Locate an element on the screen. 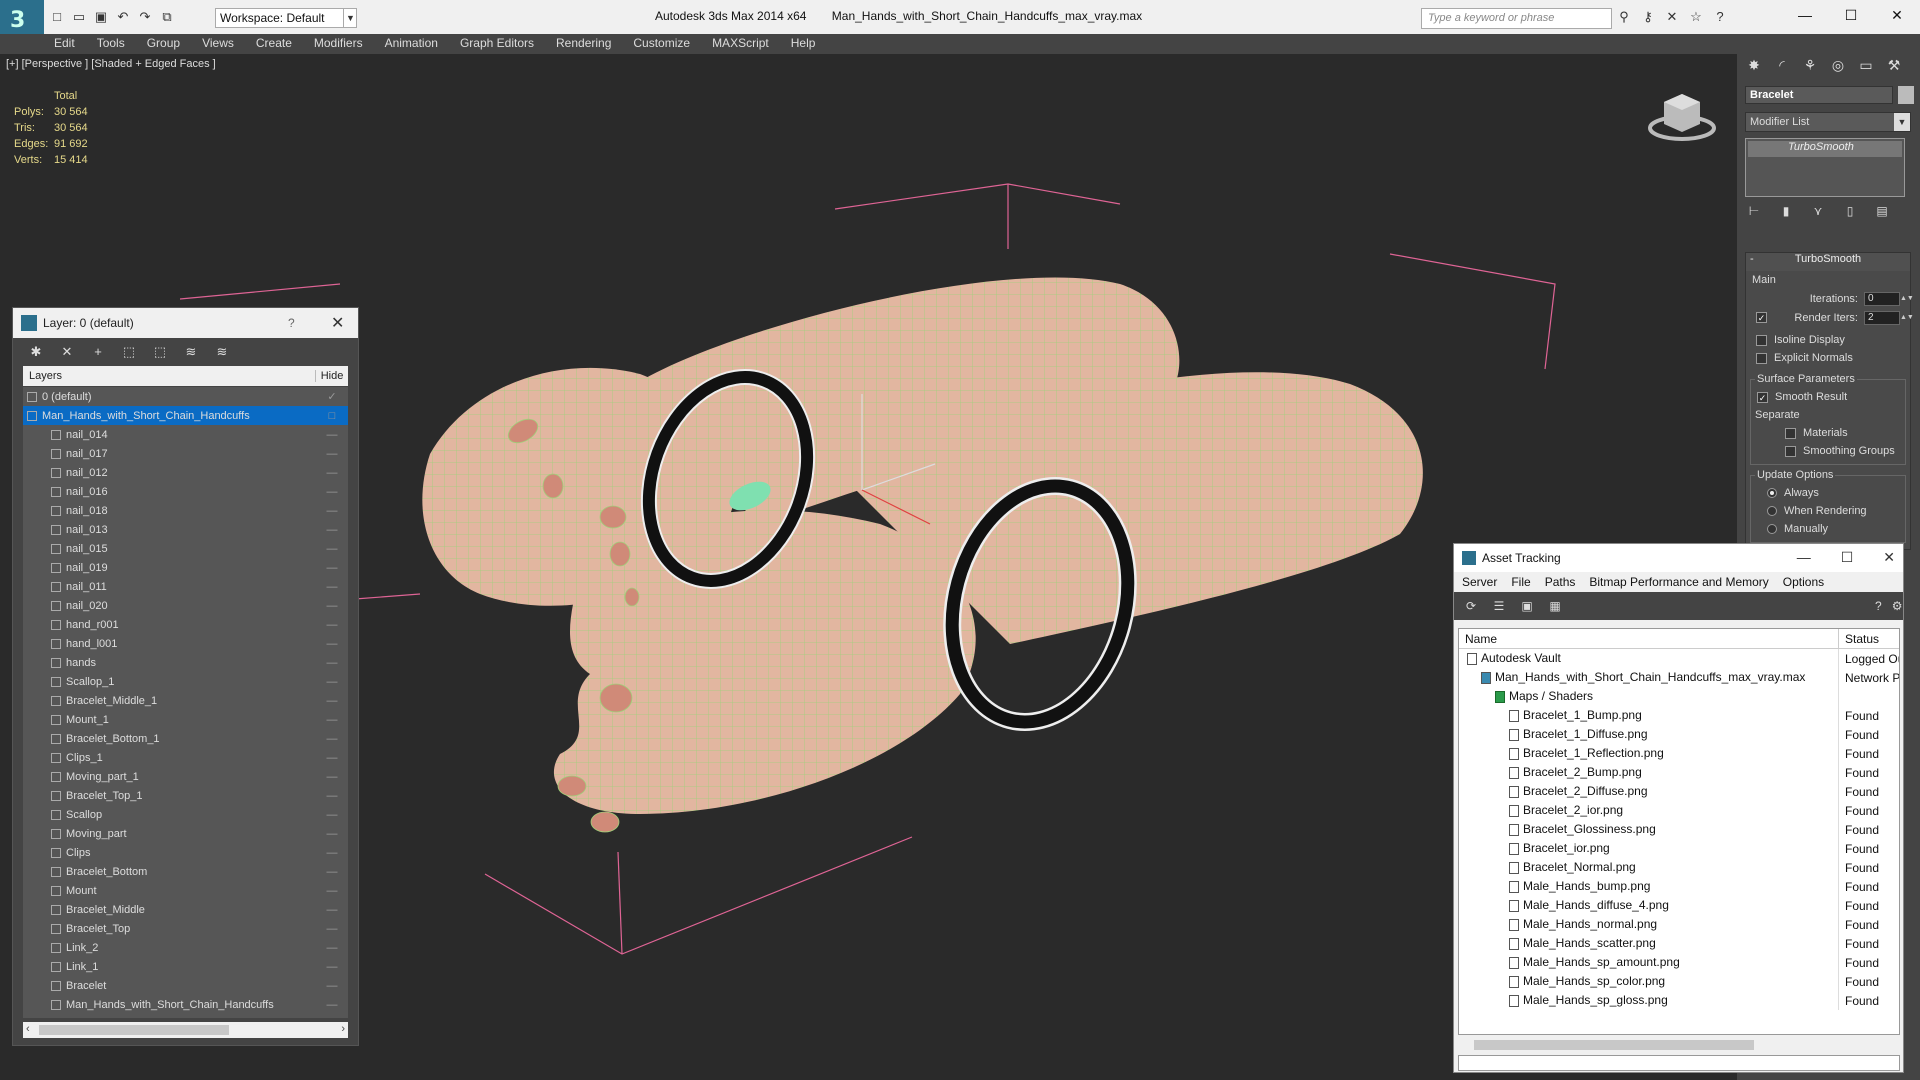 The image size is (1920, 1080). menu-views: Views is located at coordinates (218, 43).